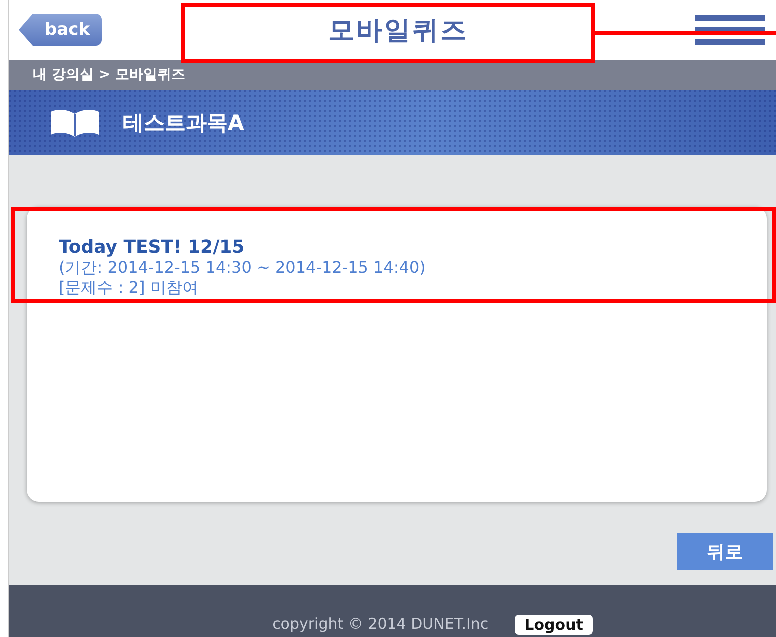  Describe the element at coordinates (183, 123) in the screenshot. I see `course-title: 테스트과목A` at that location.